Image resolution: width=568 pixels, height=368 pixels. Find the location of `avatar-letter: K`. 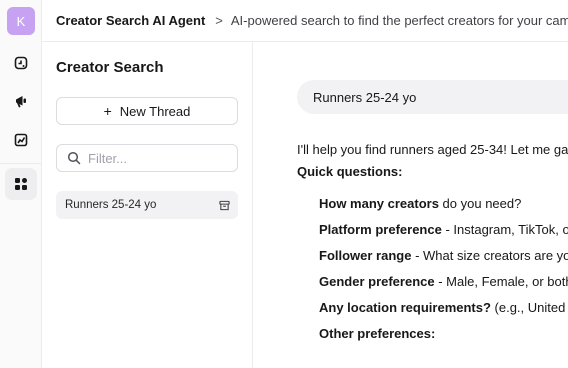

avatar-letter: K is located at coordinates (21, 21).